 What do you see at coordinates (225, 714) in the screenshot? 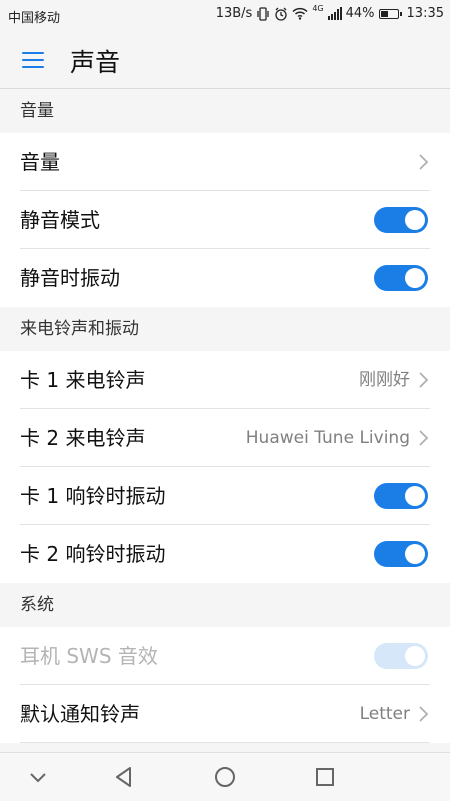
I see `default-notification-tone-row: 默认通知铃声 Letter` at bounding box center [225, 714].